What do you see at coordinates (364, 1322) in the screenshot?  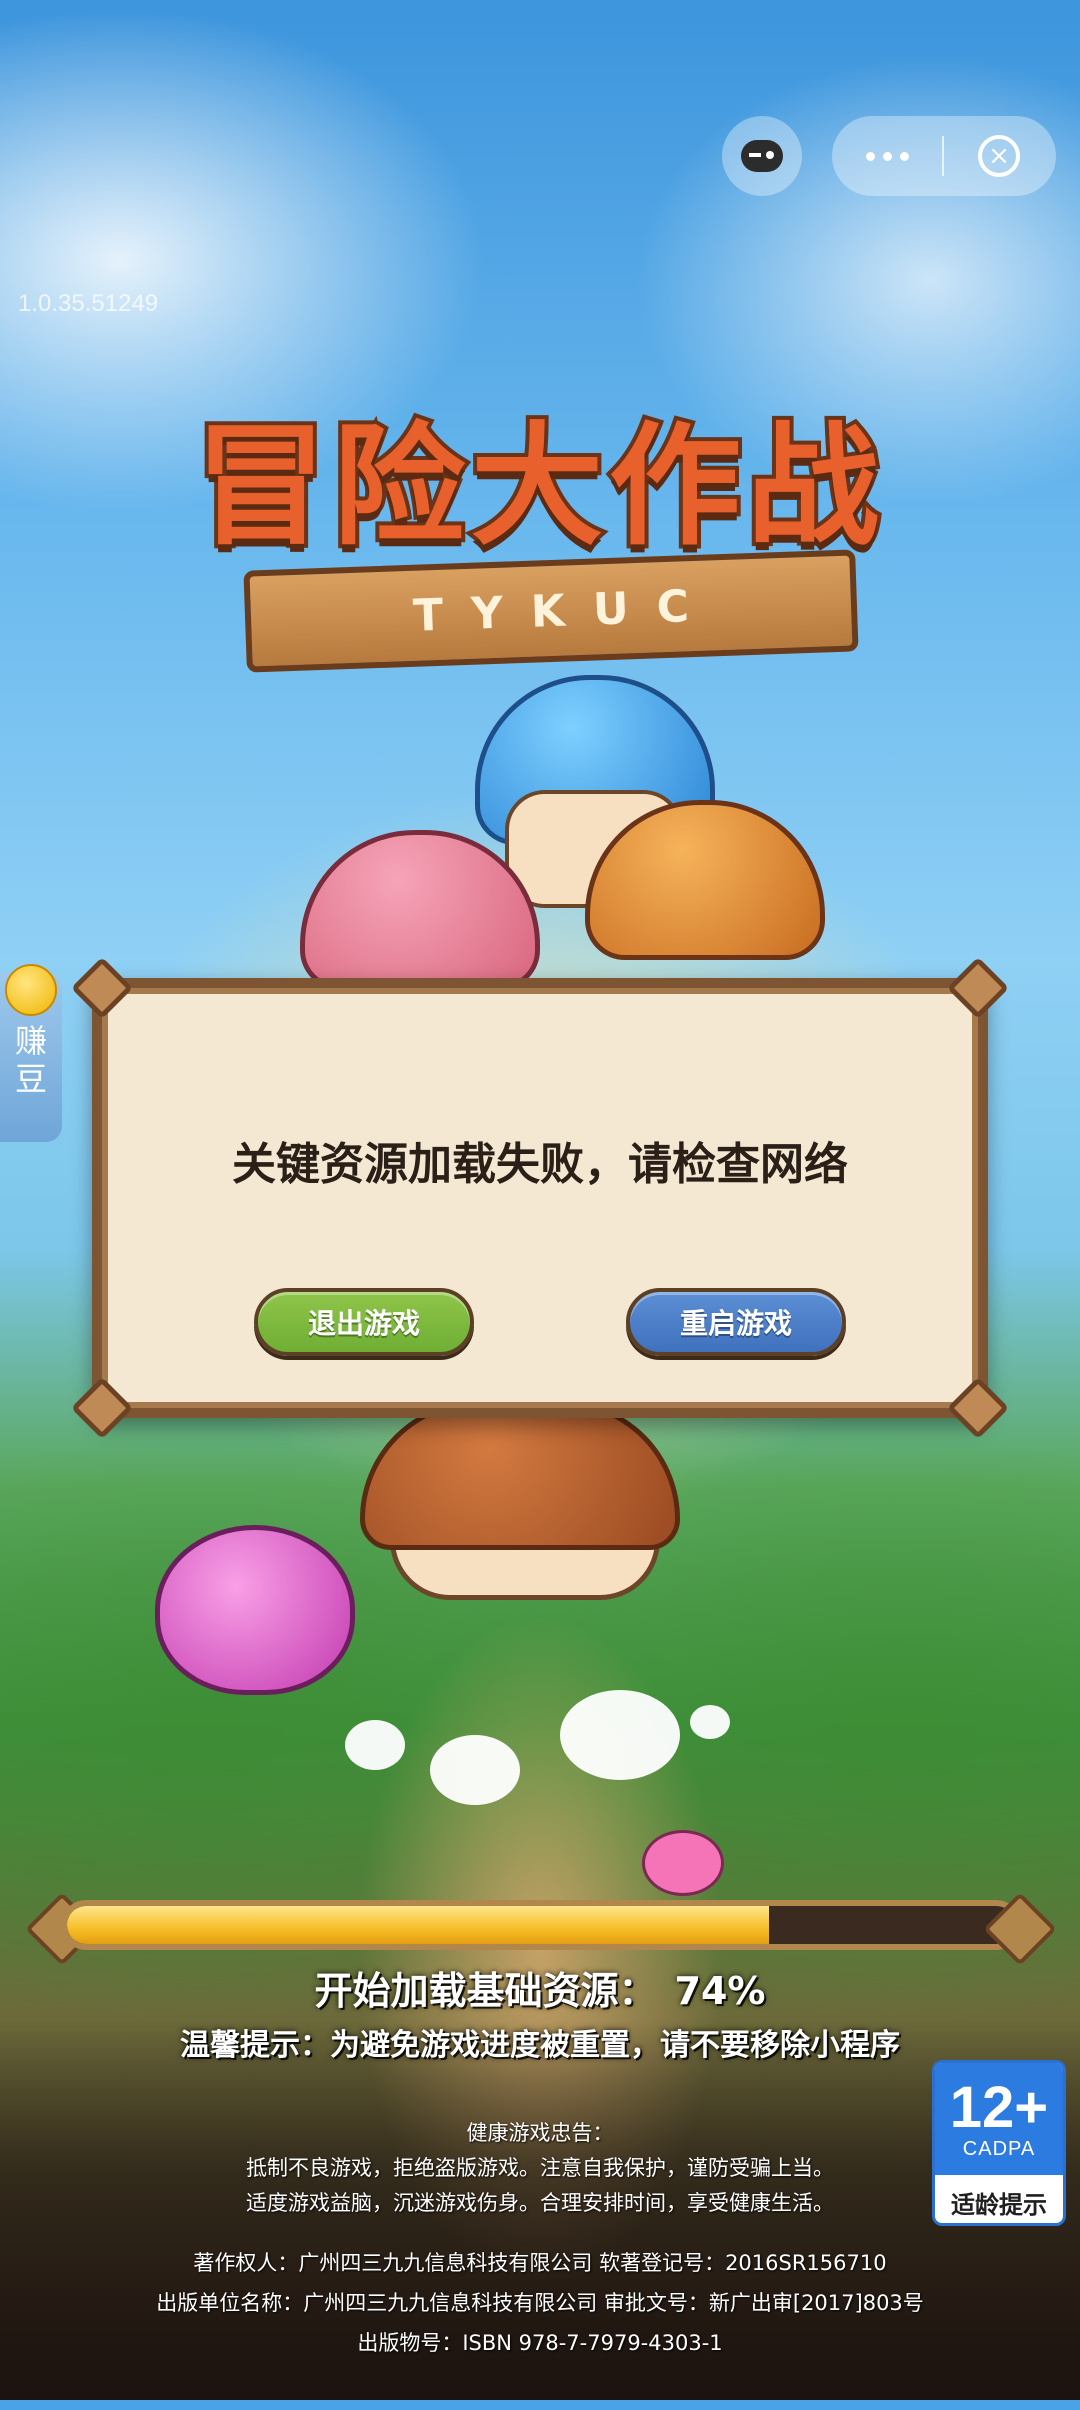 I see `exit-game-button: 退出游戏` at bounding box center [364, 1322].